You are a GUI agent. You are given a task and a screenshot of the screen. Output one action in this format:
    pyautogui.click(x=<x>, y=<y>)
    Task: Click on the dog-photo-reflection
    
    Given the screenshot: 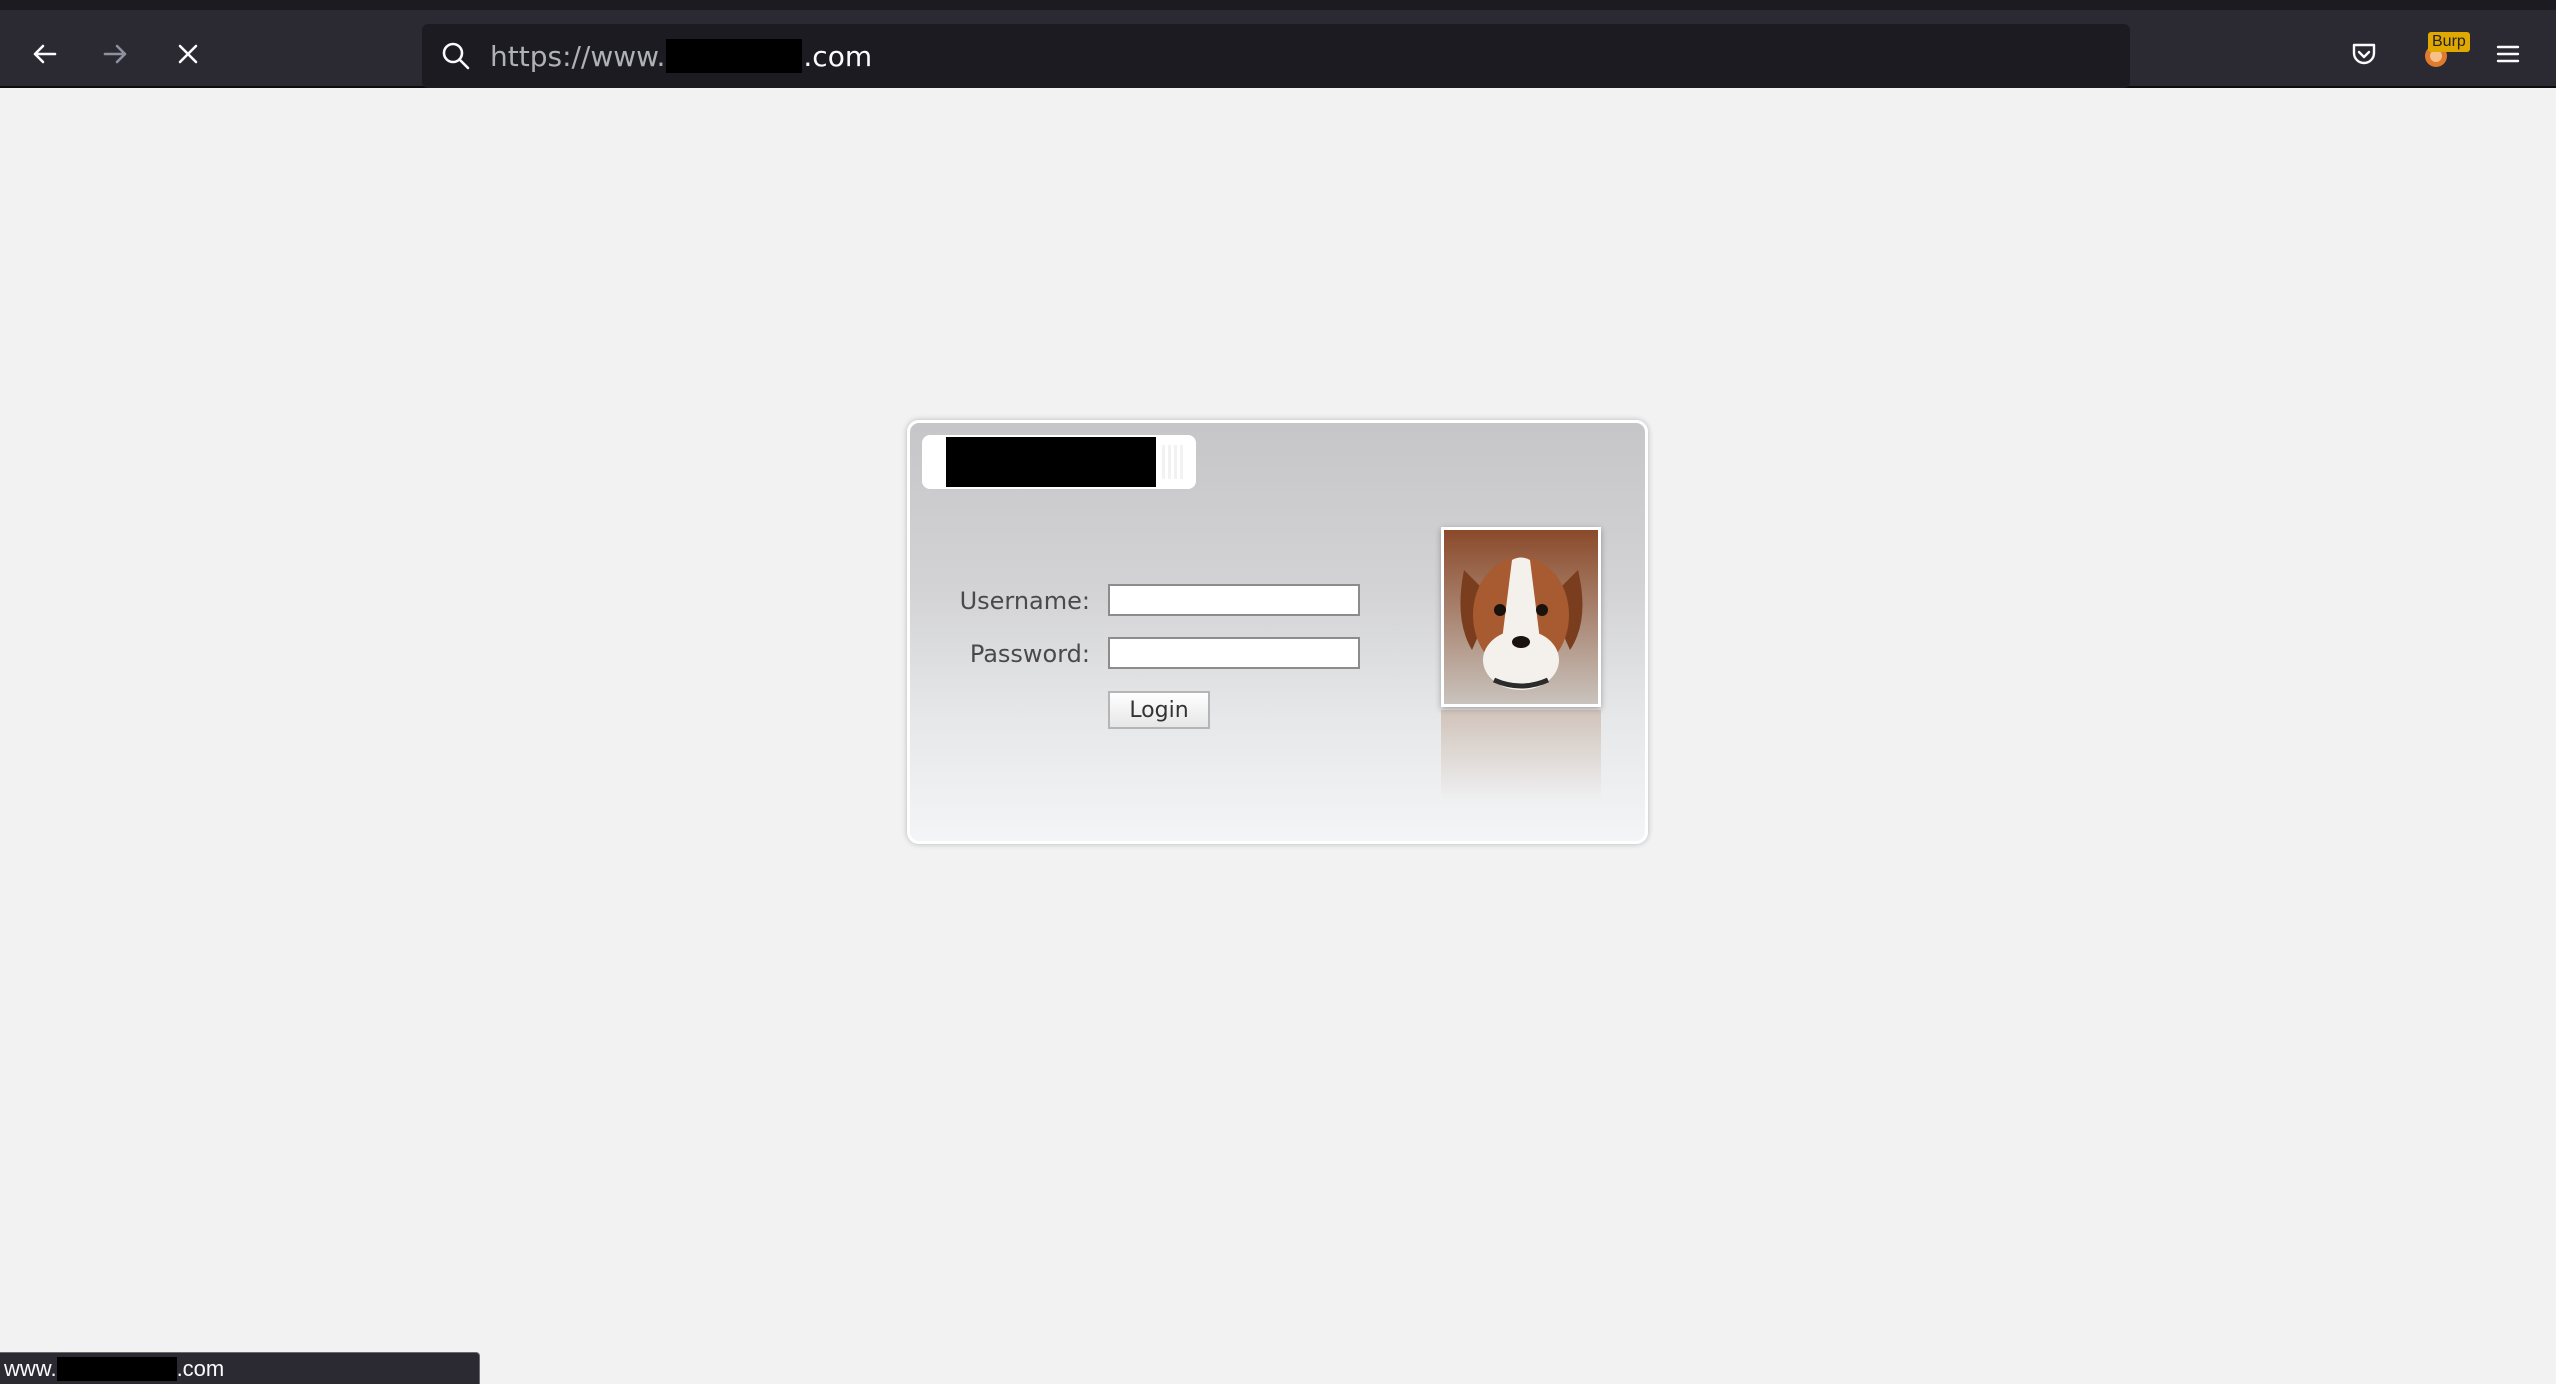 What is the action you would take?
    pyautogui.click(x=1521, y=755)
    